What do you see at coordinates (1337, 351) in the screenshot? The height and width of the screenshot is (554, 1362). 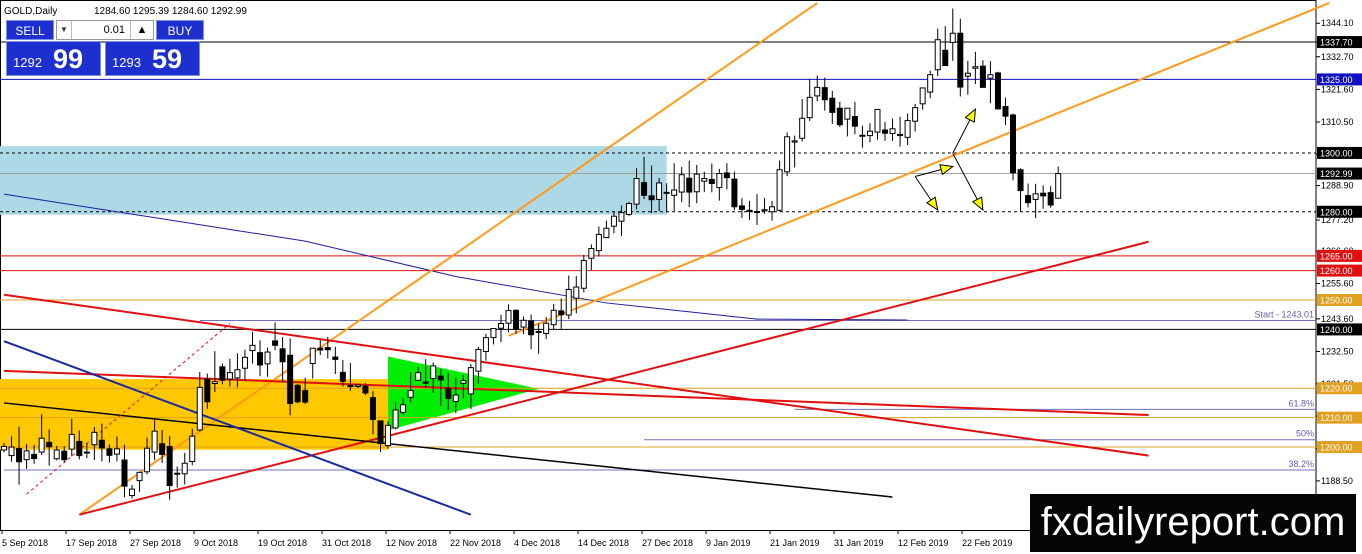 I see `y-tick-label: 1232.50` at bounding box center [1337, 351].